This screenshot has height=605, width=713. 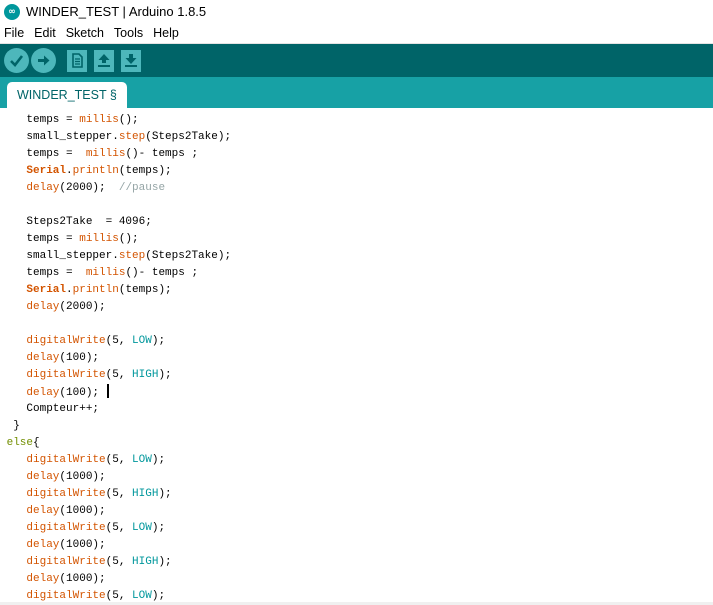 I want to click on menu-file: File, so click(x=14, y=33).